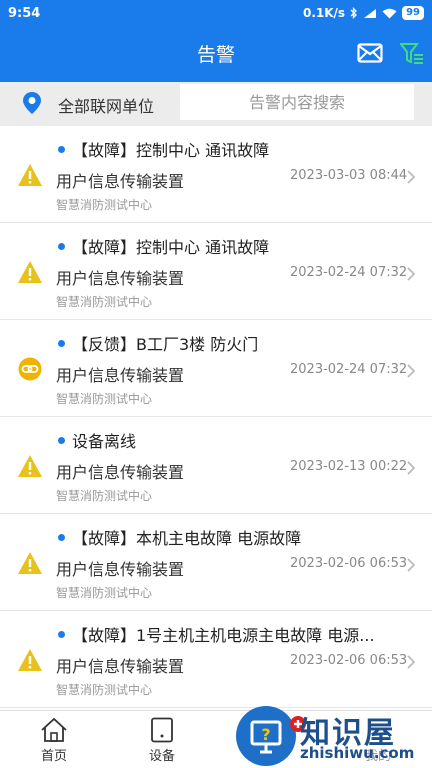 Image resolution: width=432 pixels, height=768 pixels. Describe the element at coordinates (24, 13) in the screenshot. I see `status-time: 9:54` at that location.